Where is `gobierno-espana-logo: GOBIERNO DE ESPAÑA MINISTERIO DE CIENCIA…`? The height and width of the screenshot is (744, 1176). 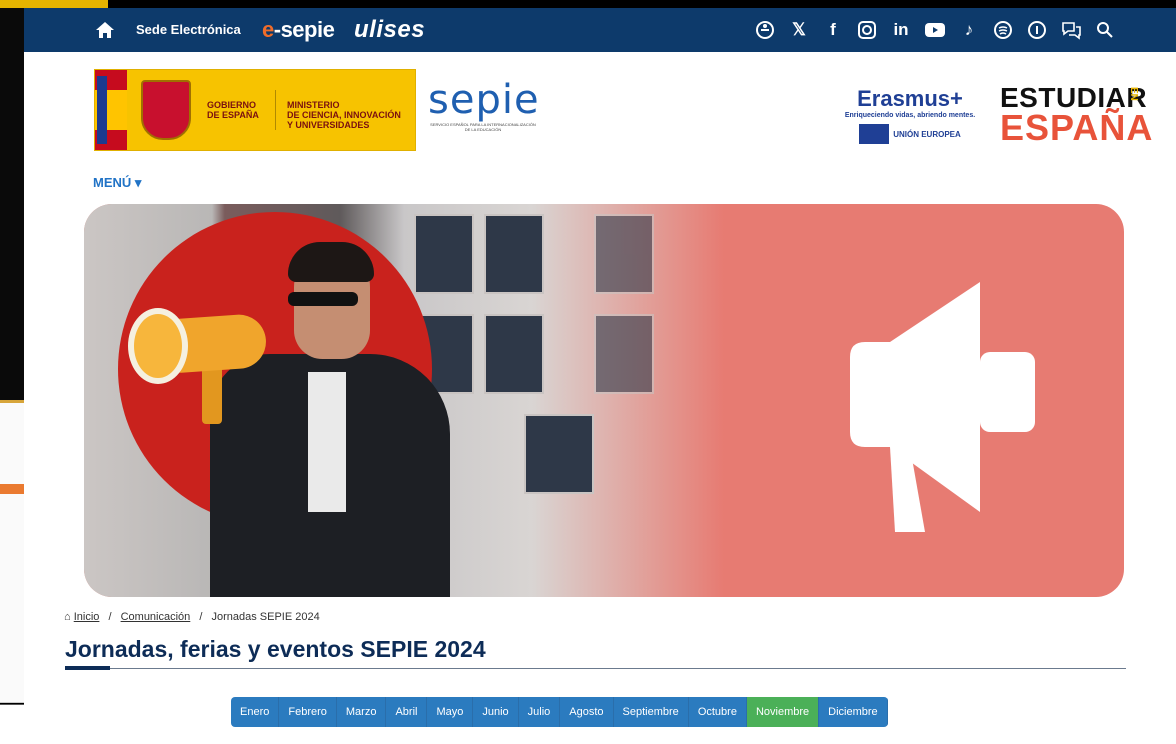 gobierno-espana-logo: GOBIERNO DE ESPAÑA MINISTERIO DE CIENCIA… is located at coordinates (255, 110).